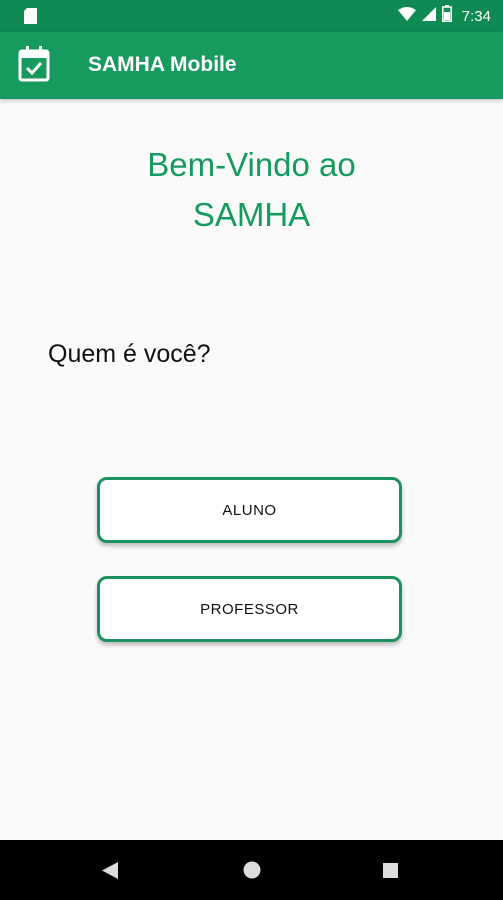 Image resolution: width=503 pixels, height=900 pixels. What do you see at coordinates (390, 873) in the screenshot?
I see `recents-icon` at bounding box center [390, 873].